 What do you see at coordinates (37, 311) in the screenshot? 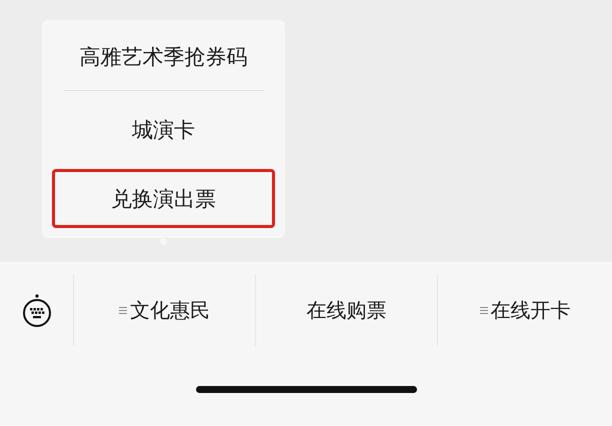
I see `keyboard-icon` at bounding box center [37, 311].